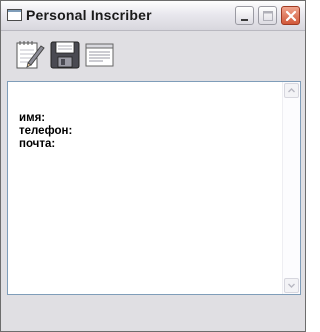  I want to click on scroll-up-button, so click(291, 90).